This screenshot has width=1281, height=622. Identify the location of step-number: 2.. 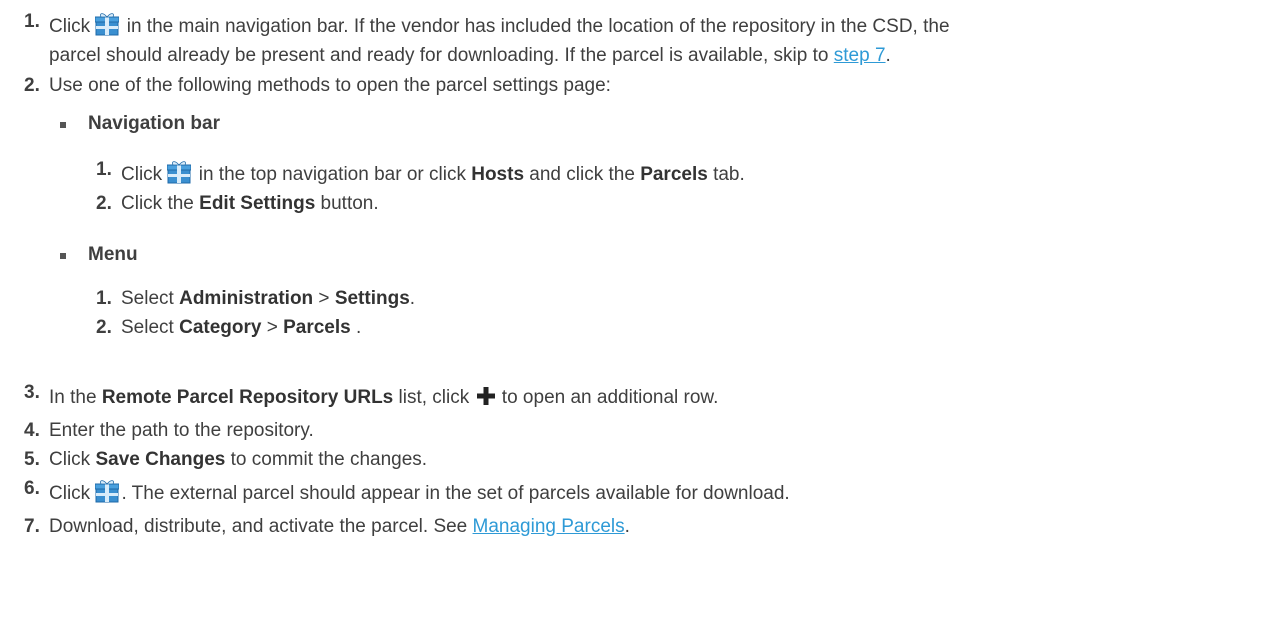
(32, 85).